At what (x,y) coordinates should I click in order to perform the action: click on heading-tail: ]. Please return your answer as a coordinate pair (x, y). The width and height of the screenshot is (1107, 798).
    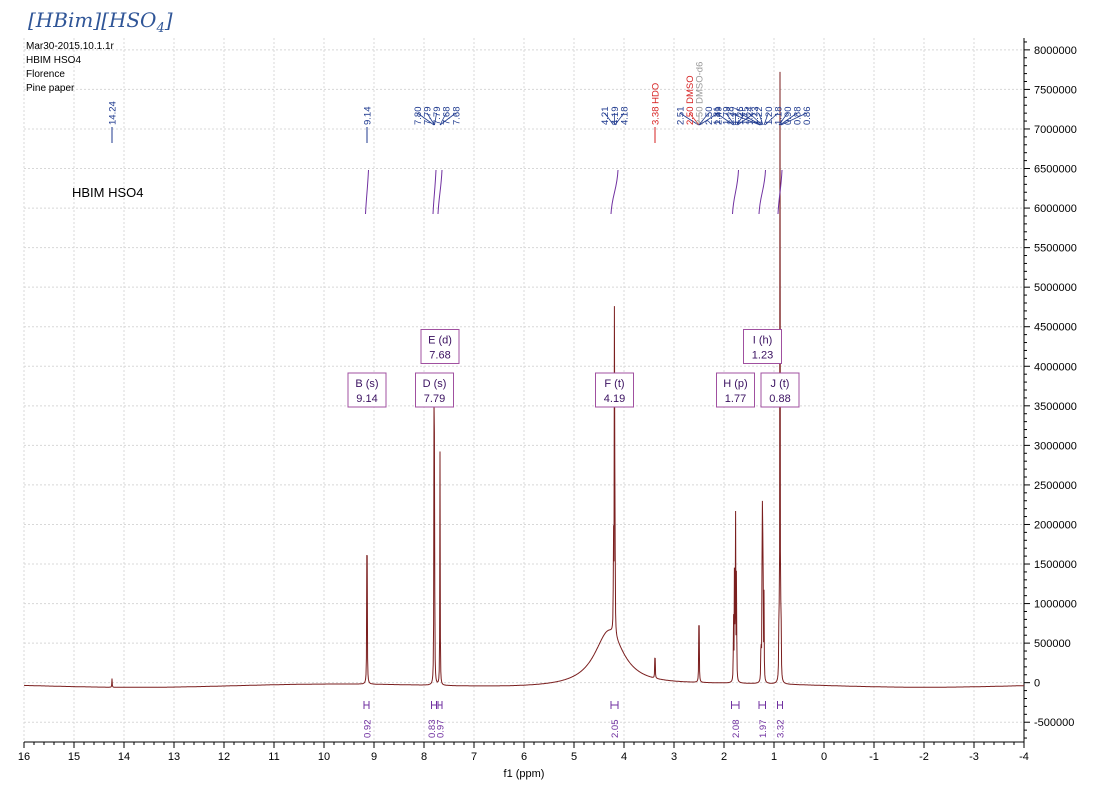
    Looking at the image, I should click on (168, 20).